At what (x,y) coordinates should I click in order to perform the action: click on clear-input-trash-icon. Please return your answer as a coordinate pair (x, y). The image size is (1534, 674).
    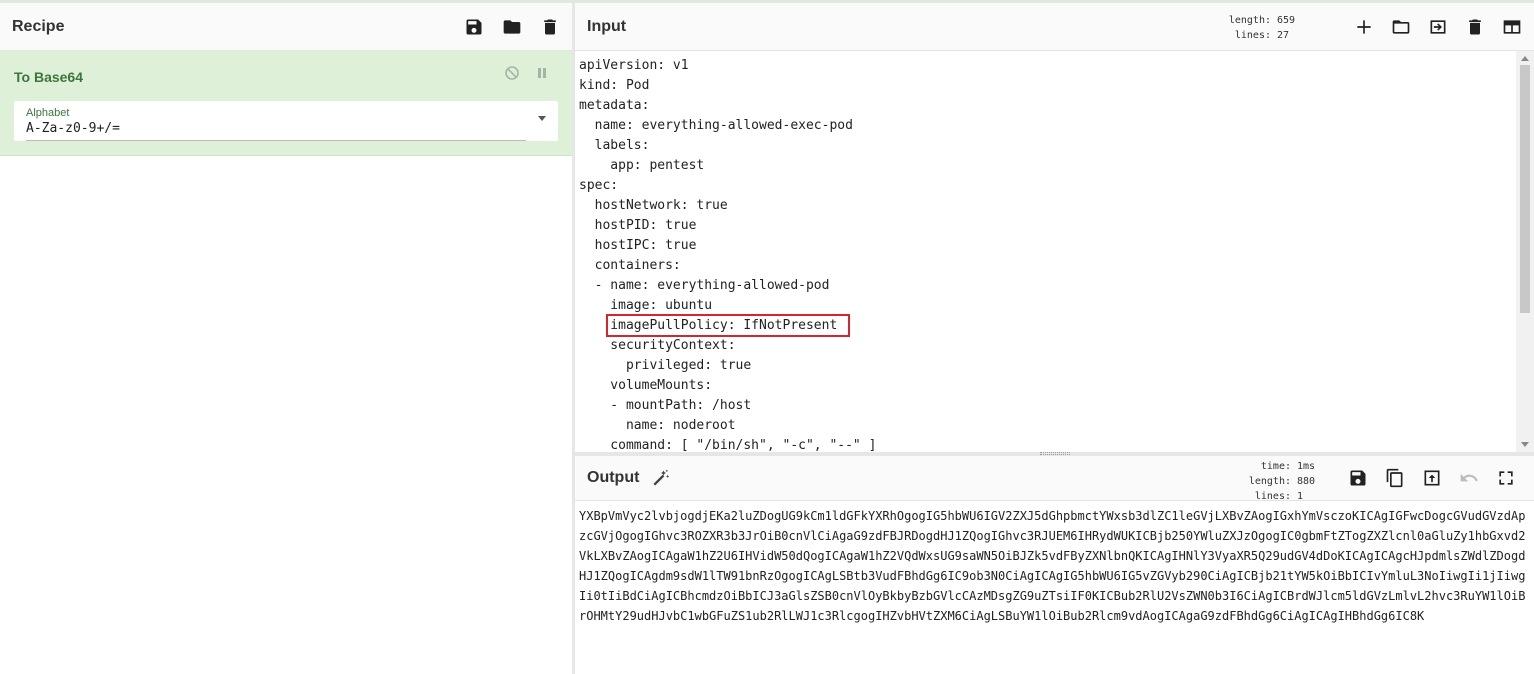
    Looking at the image, I should click on (1475, 27).